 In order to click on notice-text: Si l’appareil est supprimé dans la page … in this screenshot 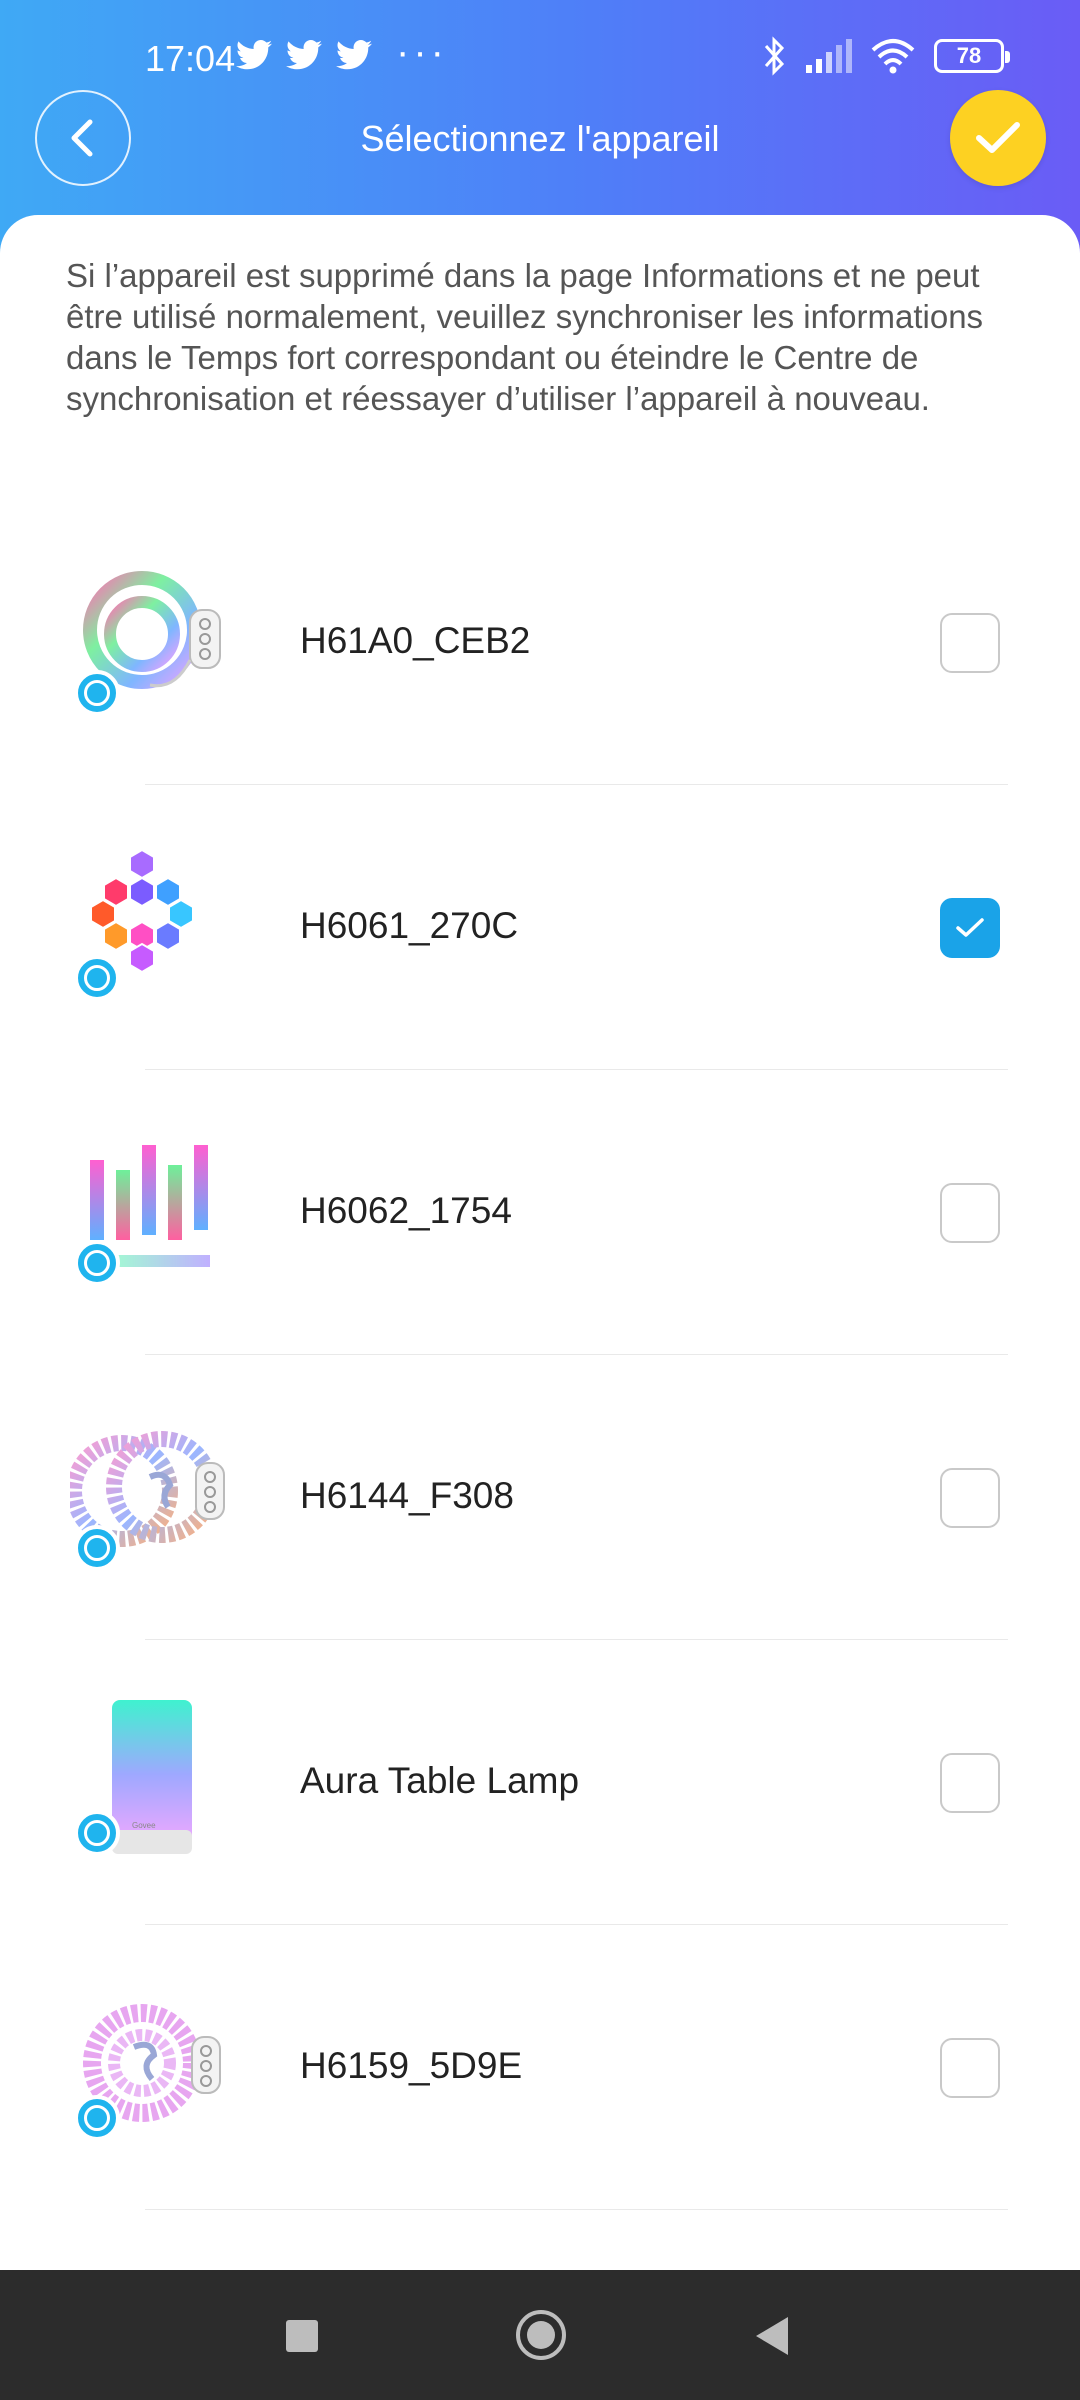, I will do `click(525, 337)`.